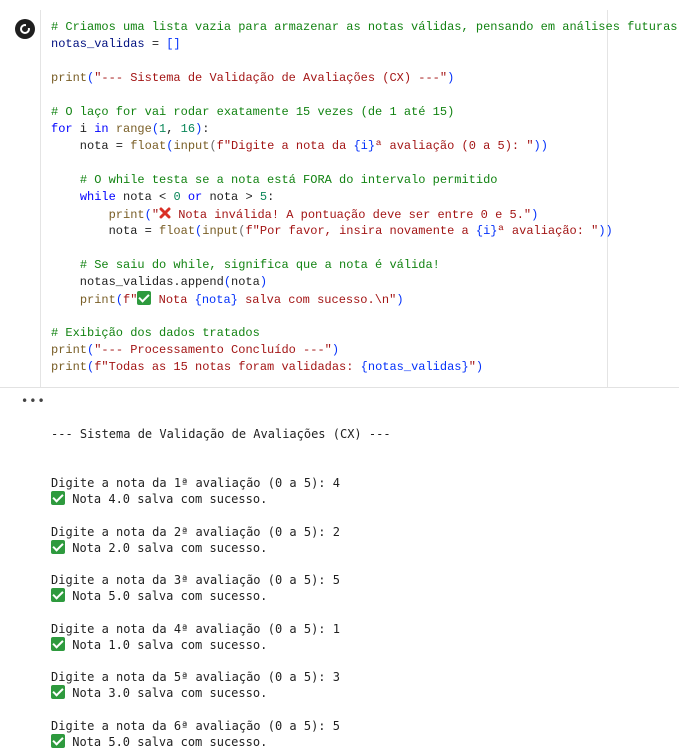 This screenshot has height=750, width=679. What do you see at coordinates (155, 44) in the screenshot?
I see `code-token: =` at bounding box center [155, 44].